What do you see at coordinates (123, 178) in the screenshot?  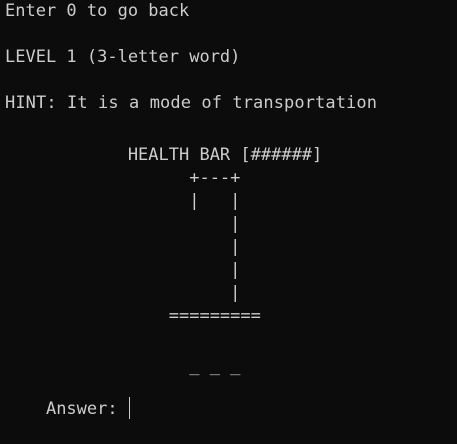 I see `gallows-line: +---+` at bounding box center [123, 178].